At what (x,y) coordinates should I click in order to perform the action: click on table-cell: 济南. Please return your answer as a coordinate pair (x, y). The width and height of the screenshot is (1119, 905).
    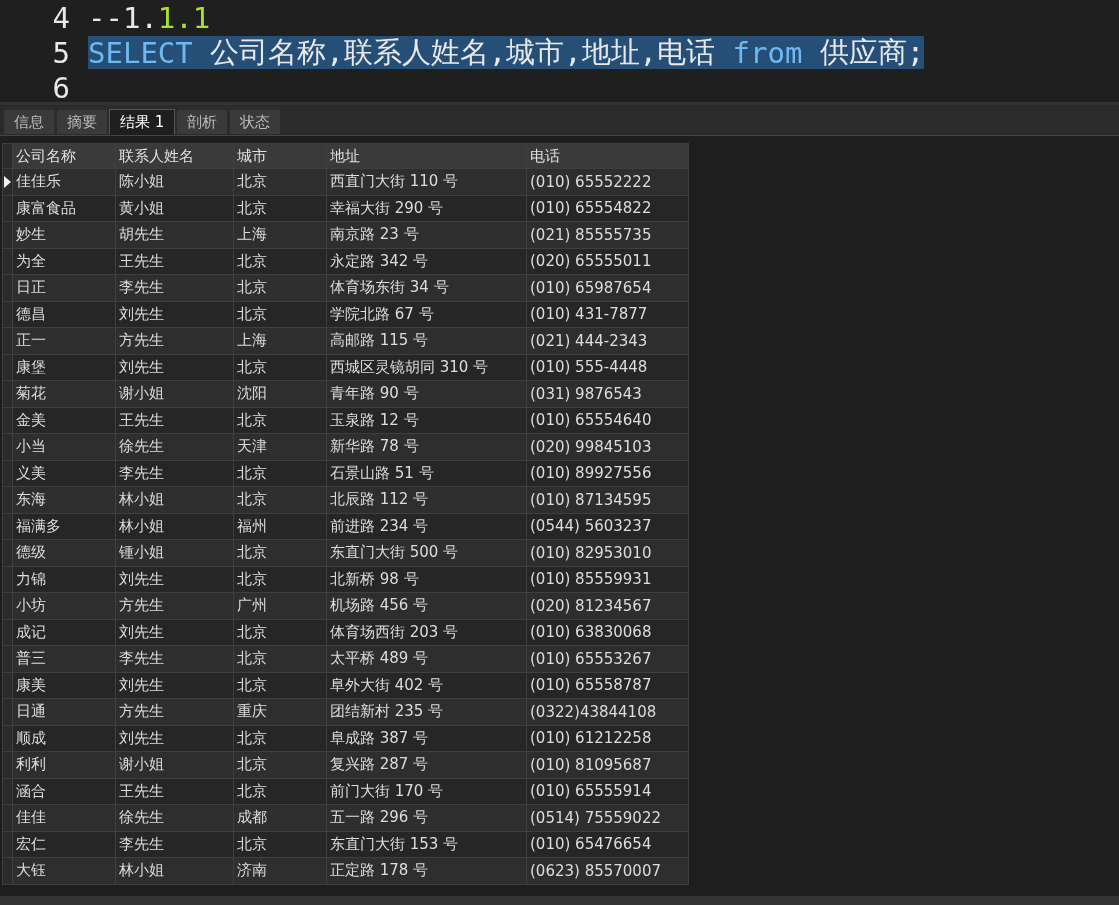
    Looking at the image, I should click on (280, 870).